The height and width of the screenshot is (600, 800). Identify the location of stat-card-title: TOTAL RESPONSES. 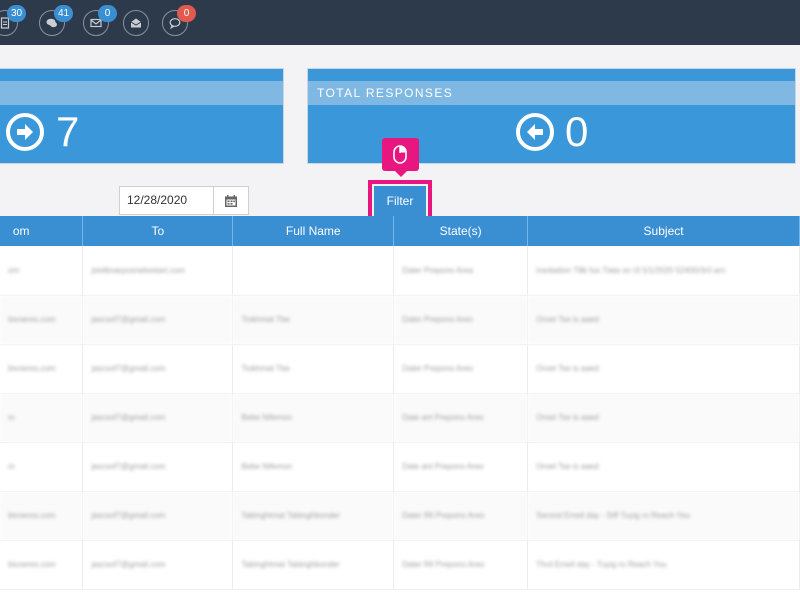
(551, 93).